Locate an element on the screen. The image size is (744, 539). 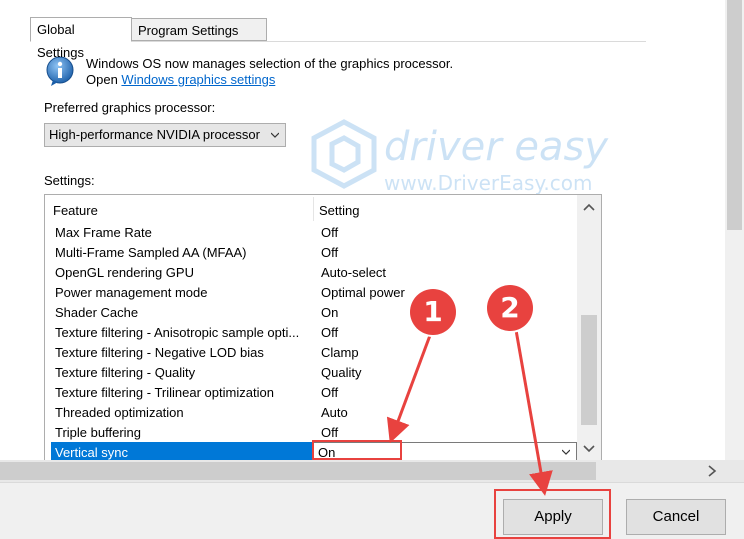
annotation-box-setting is located at coordinates (357, 450).